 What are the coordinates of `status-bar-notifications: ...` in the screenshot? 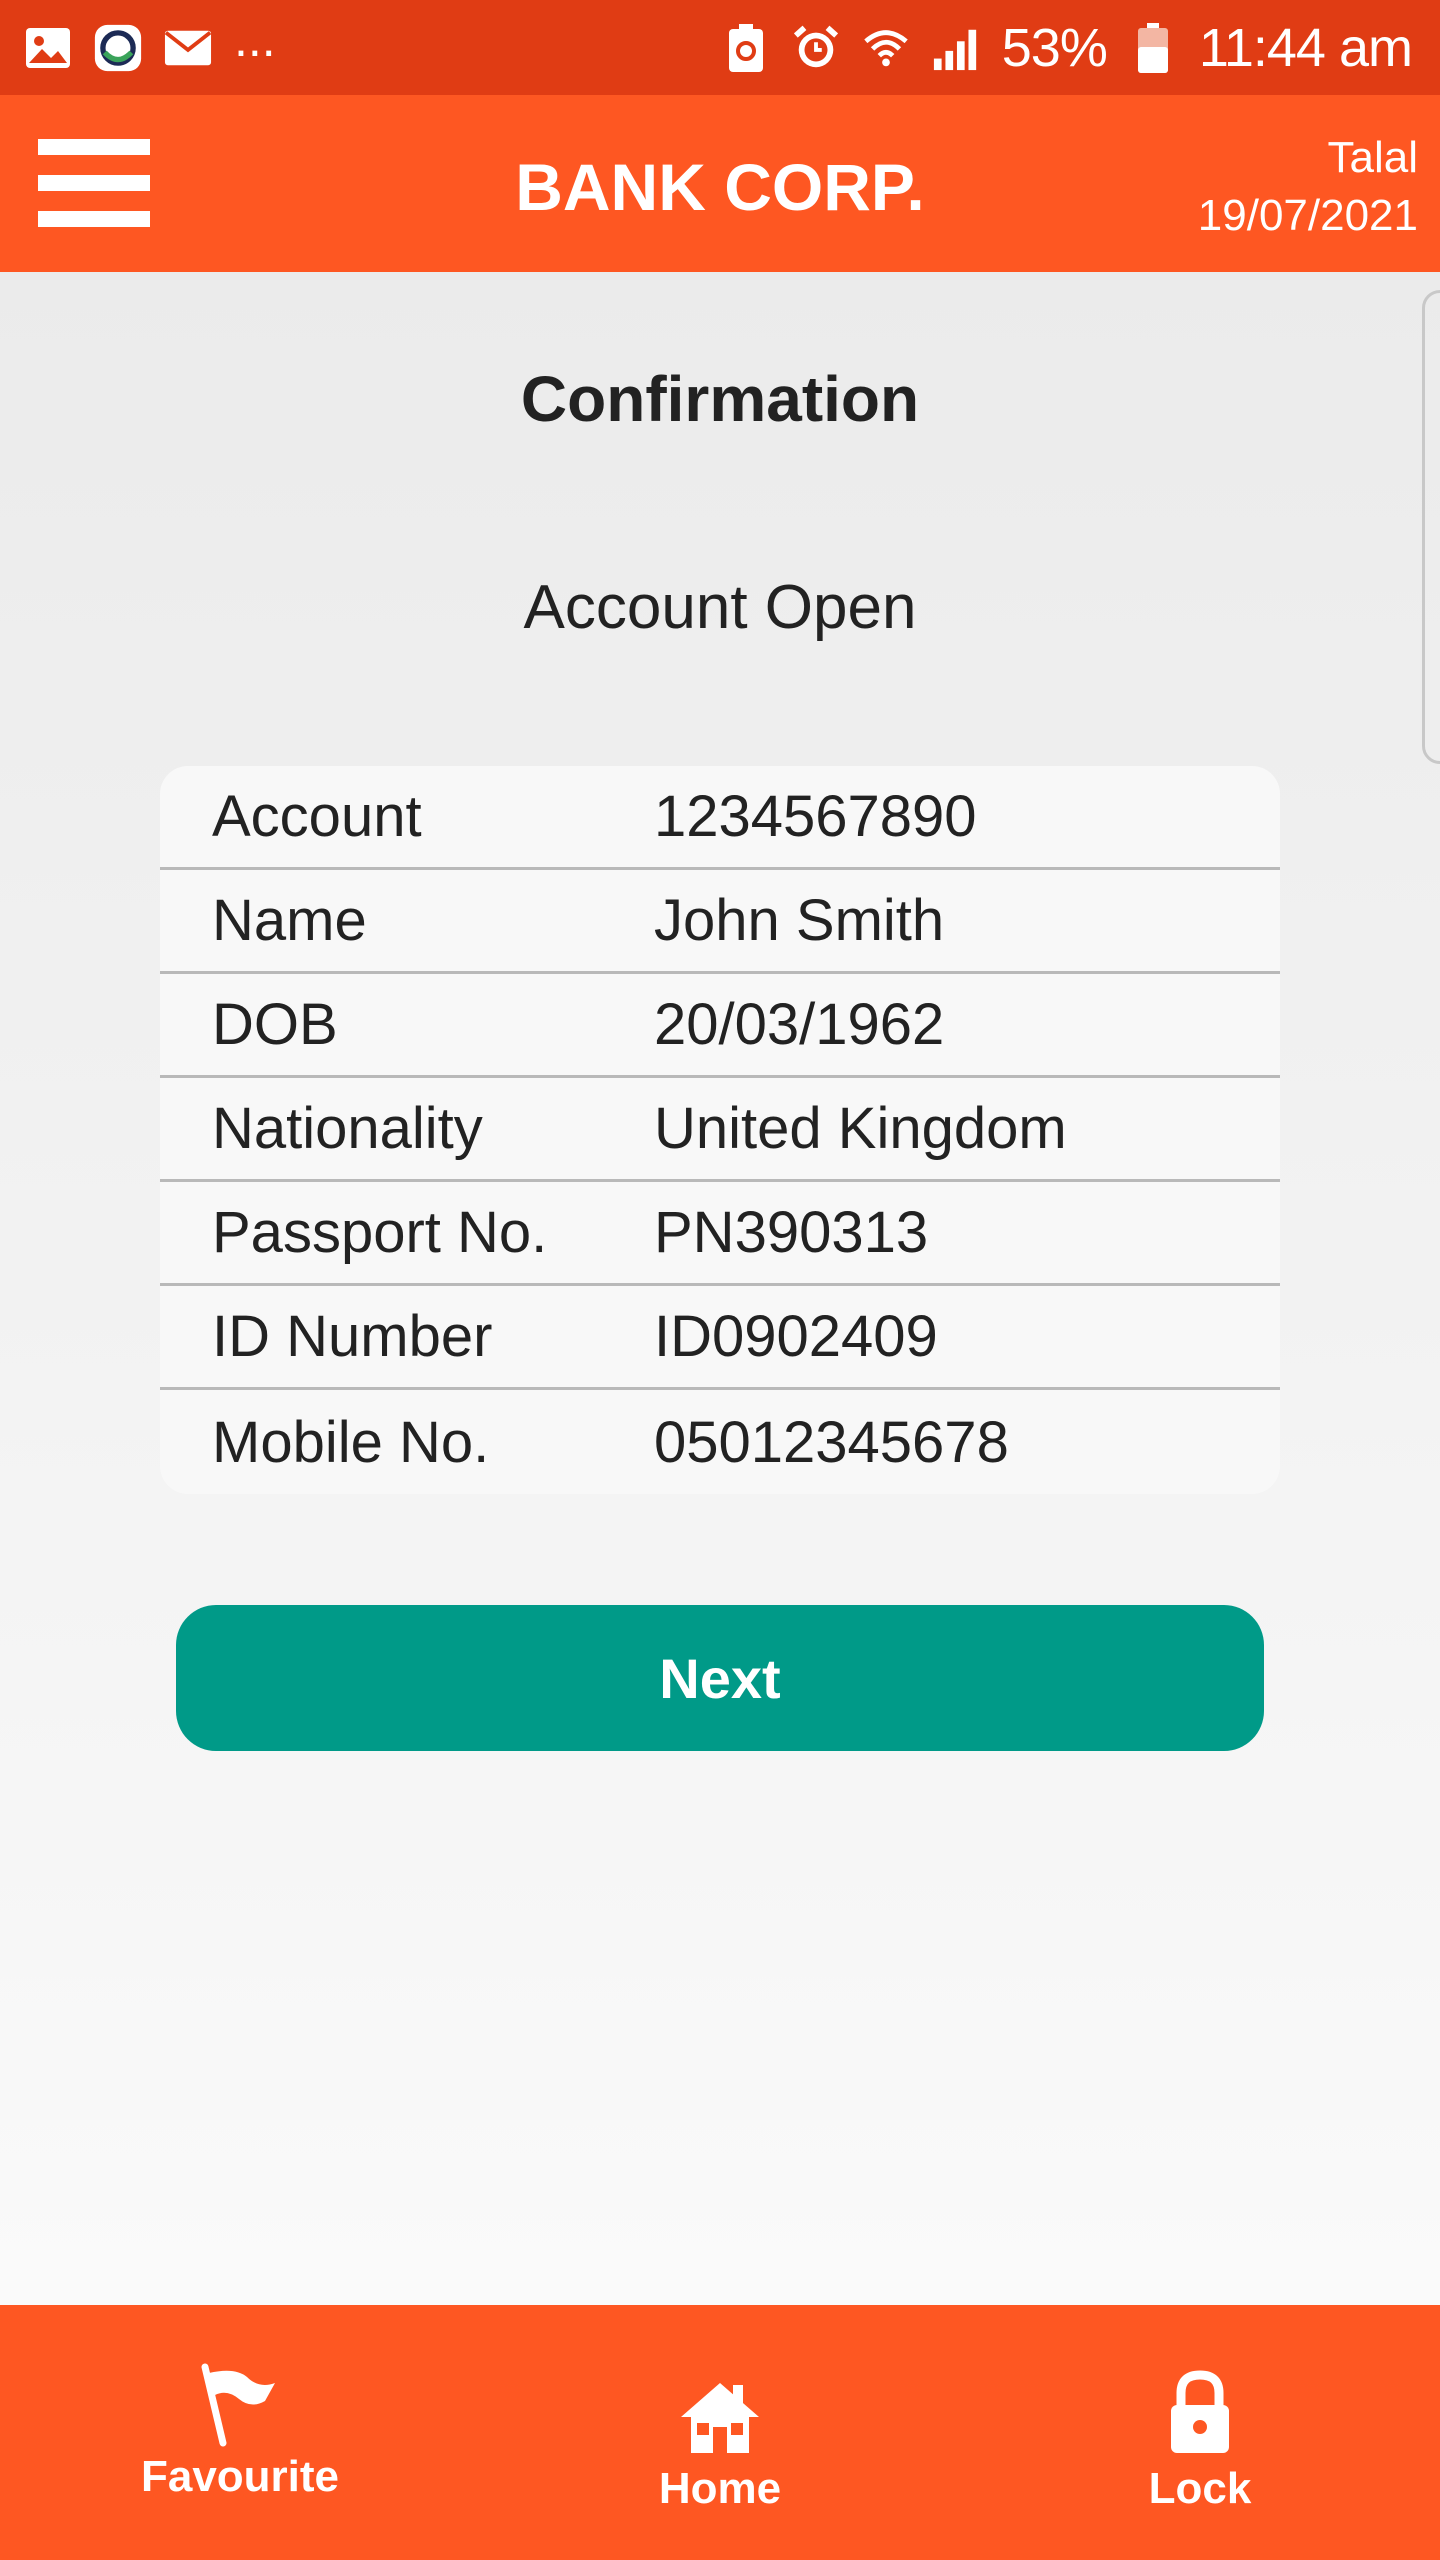 It's located at (150, 43).